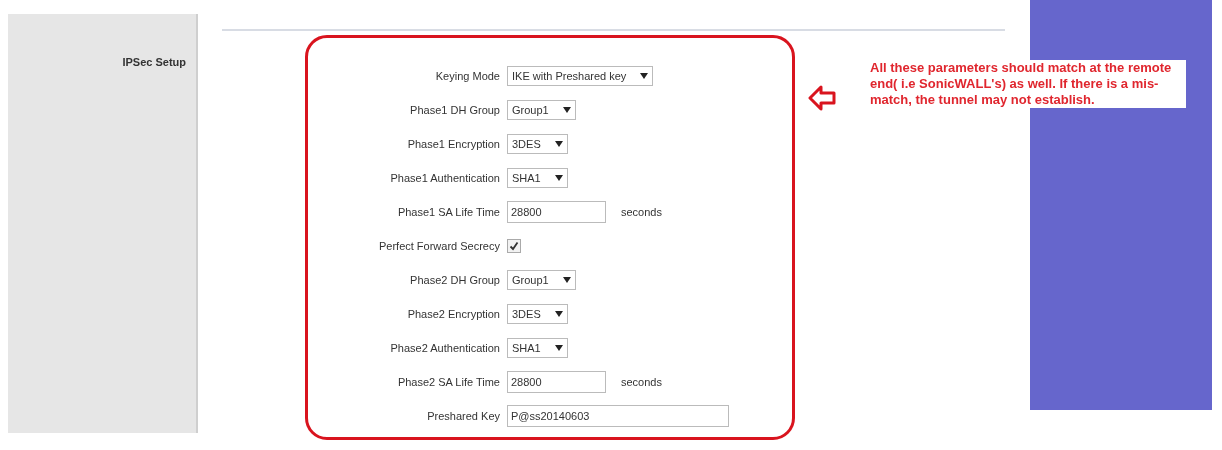 The image size is (1222, 450). What do you see at coordinates (454, 110) in the screenshot?
I see `field-label: Phase1 DH Group` at bounding box center [454, 110].